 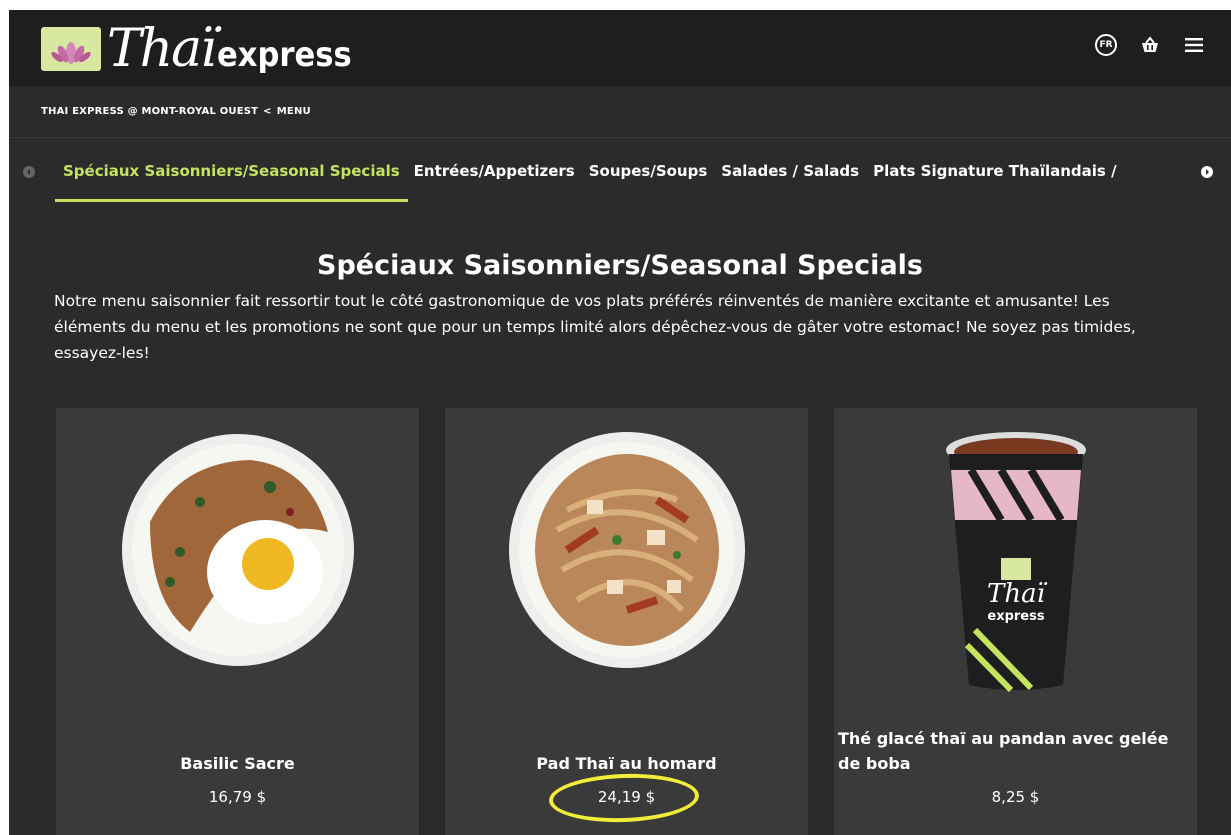 What do you see at coordinates (237, 550) in the screenshot?
I see `rice-bowl-image` at bounding box center [237, 550].